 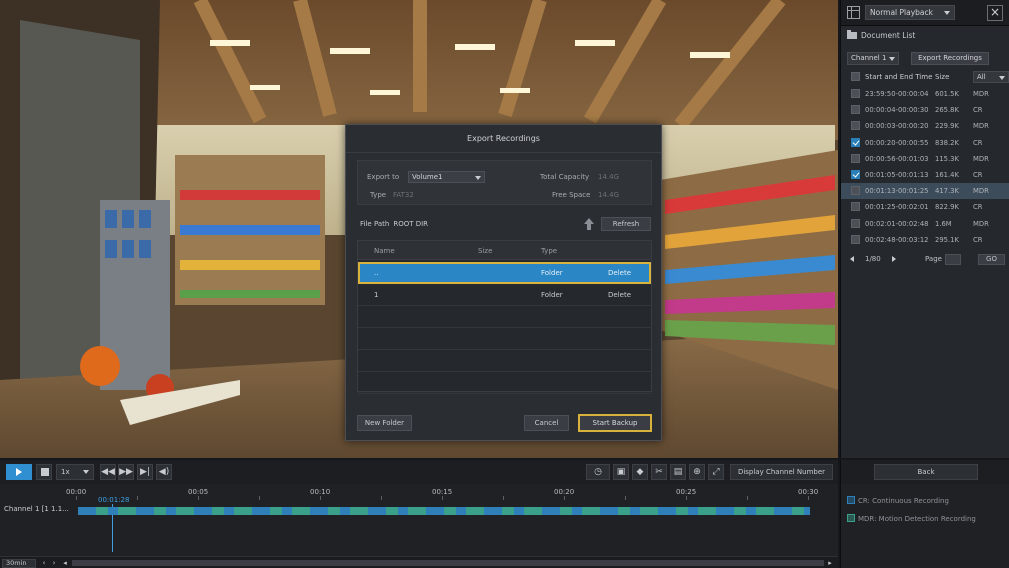 What do you see at coordinates (659, 472) in the screenshot?
I see `clip-scissors-icon: ✂` at bounding box center [659, 472].